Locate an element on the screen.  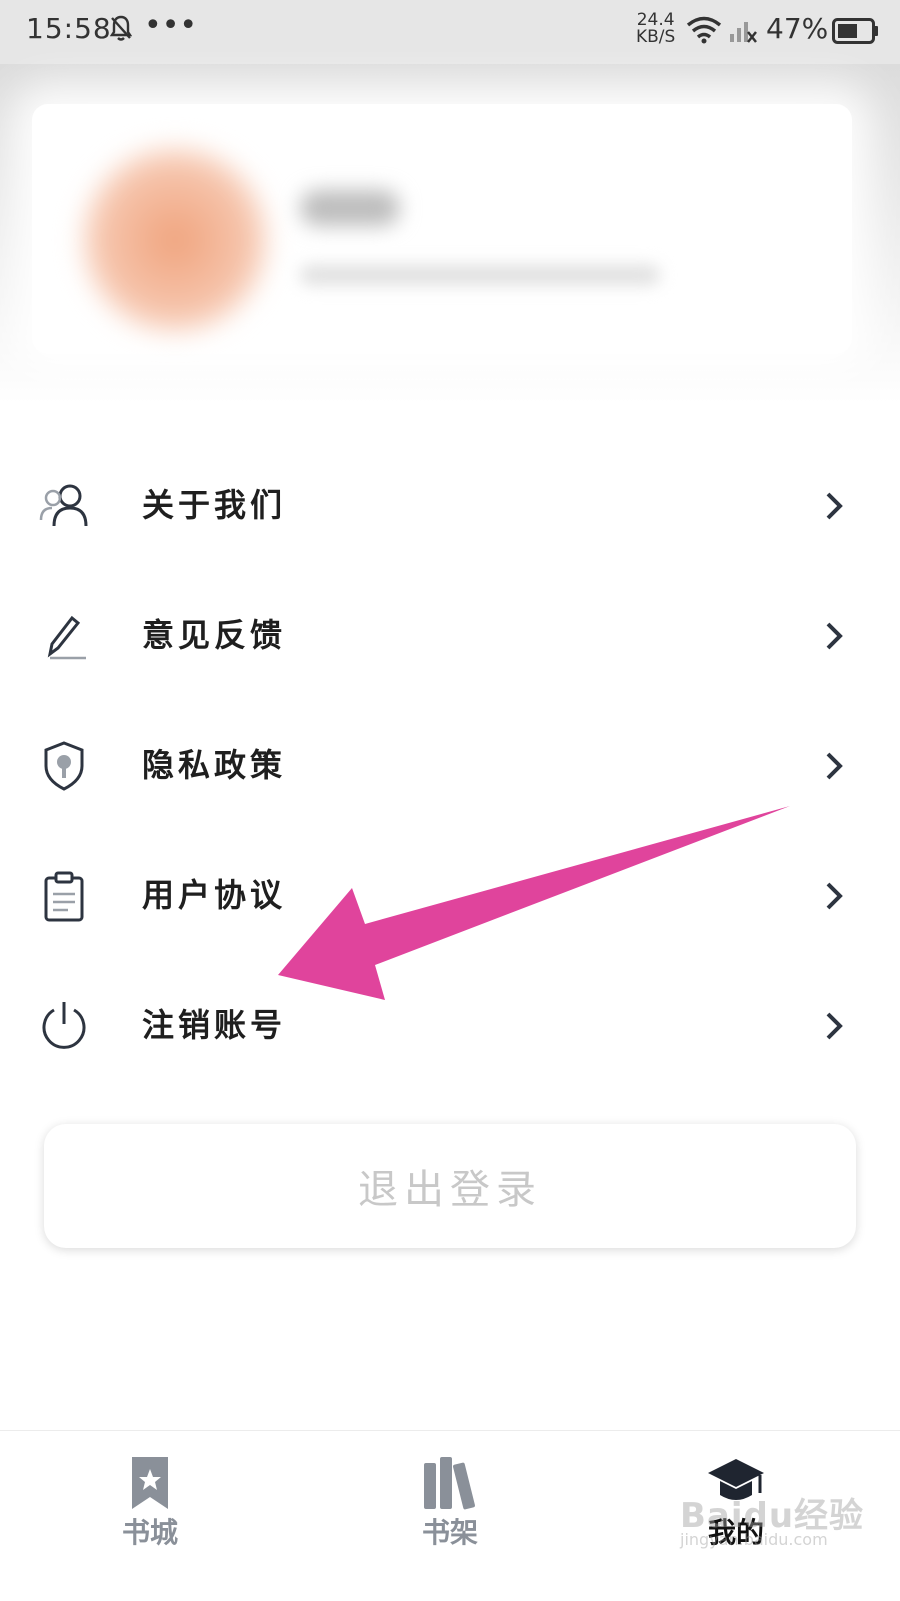
signal-icon is located at coordinates (743, 33).